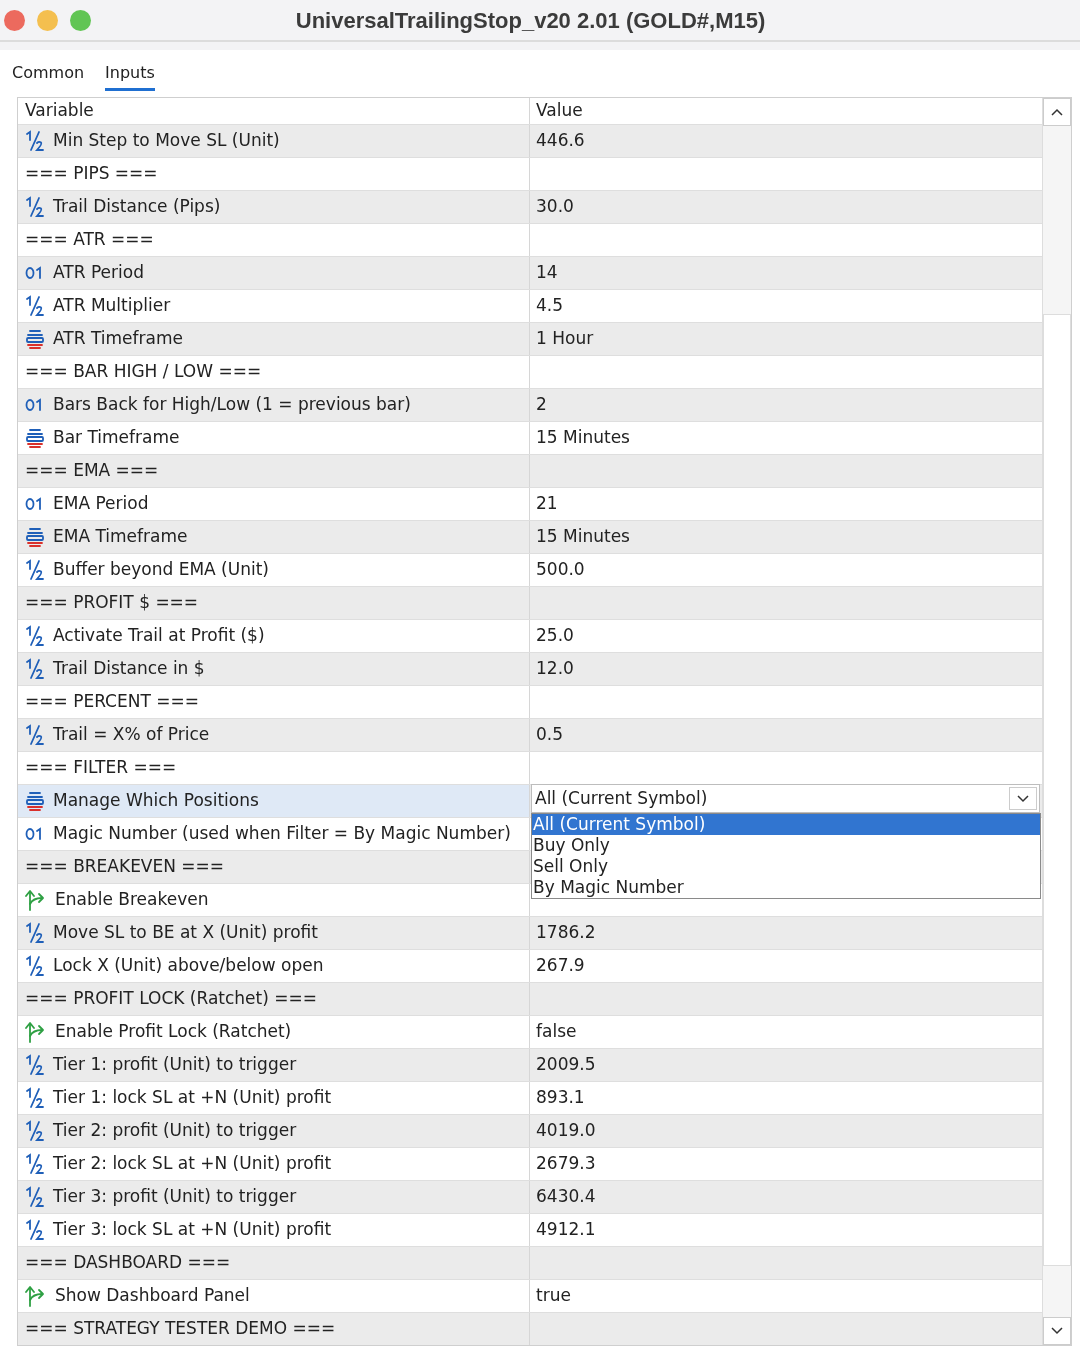 The width and height of the screenshot is (1080, 1351). I want to click on variable-name: Magic Number (used when Filter = By Magic Number), so click(282, 834).